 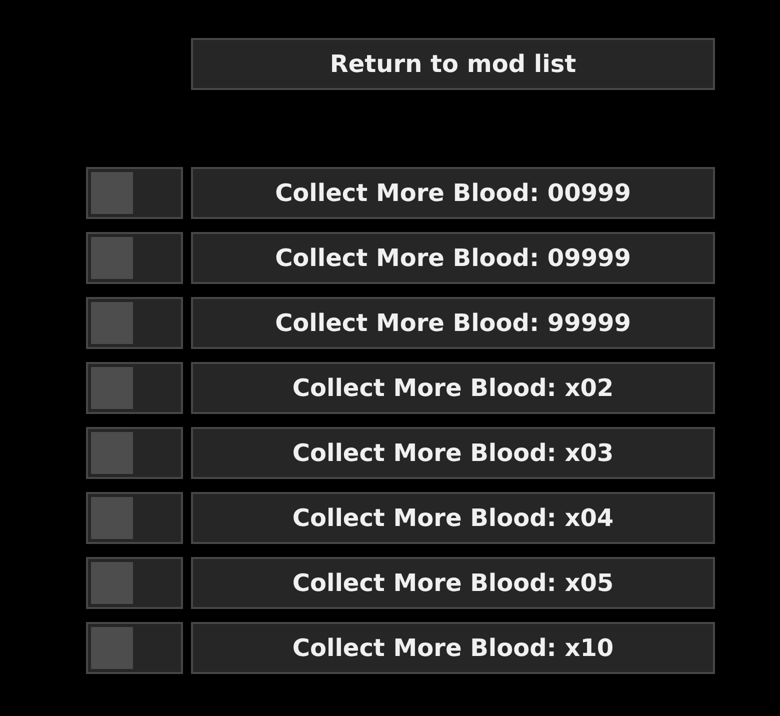 What do you see at coordinates (453, 648) in the screenshot?
I see `mod-button: Collect More Blood: x10` at bounding box center [453, 648].